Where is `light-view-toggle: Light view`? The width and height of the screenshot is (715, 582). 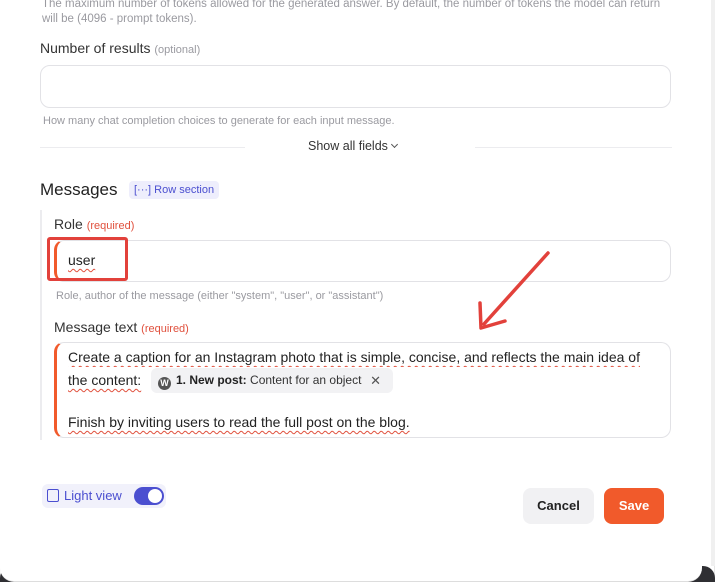
light-view-toggle: Light view is located at coordinates (104, 496).